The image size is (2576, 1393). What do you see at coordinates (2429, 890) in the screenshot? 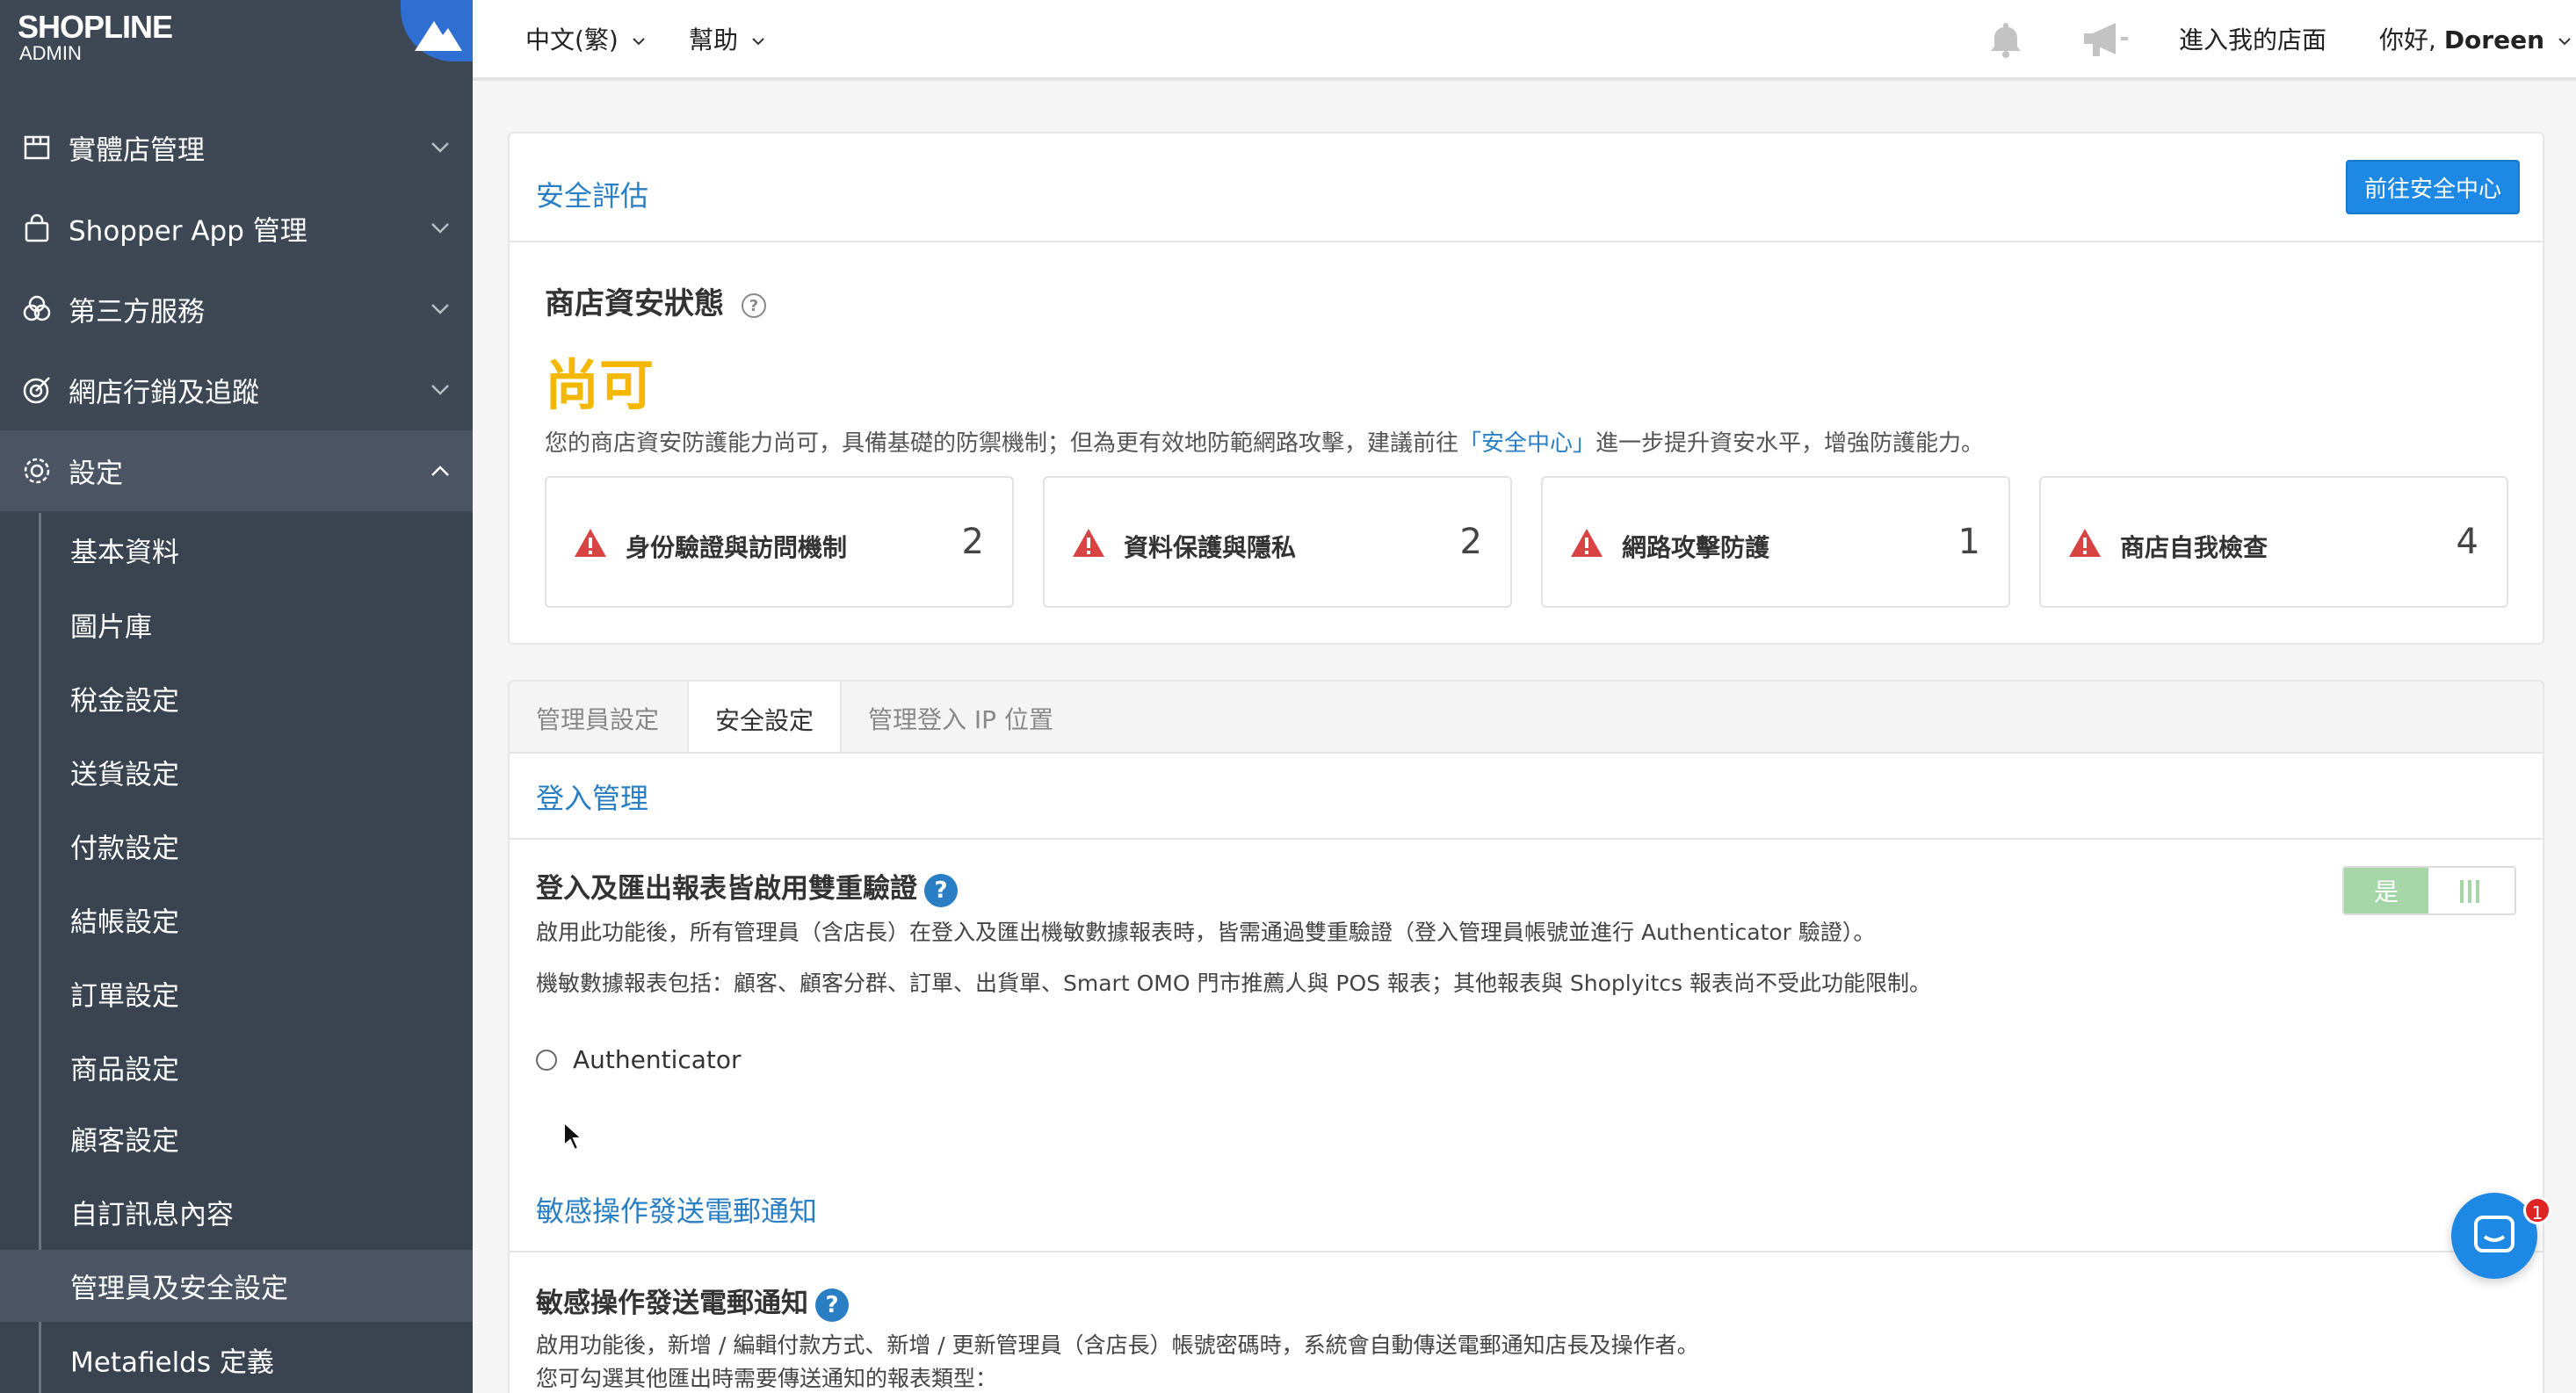
I see `two-factor-toggle: 是` at bounding box center [2429, 890].